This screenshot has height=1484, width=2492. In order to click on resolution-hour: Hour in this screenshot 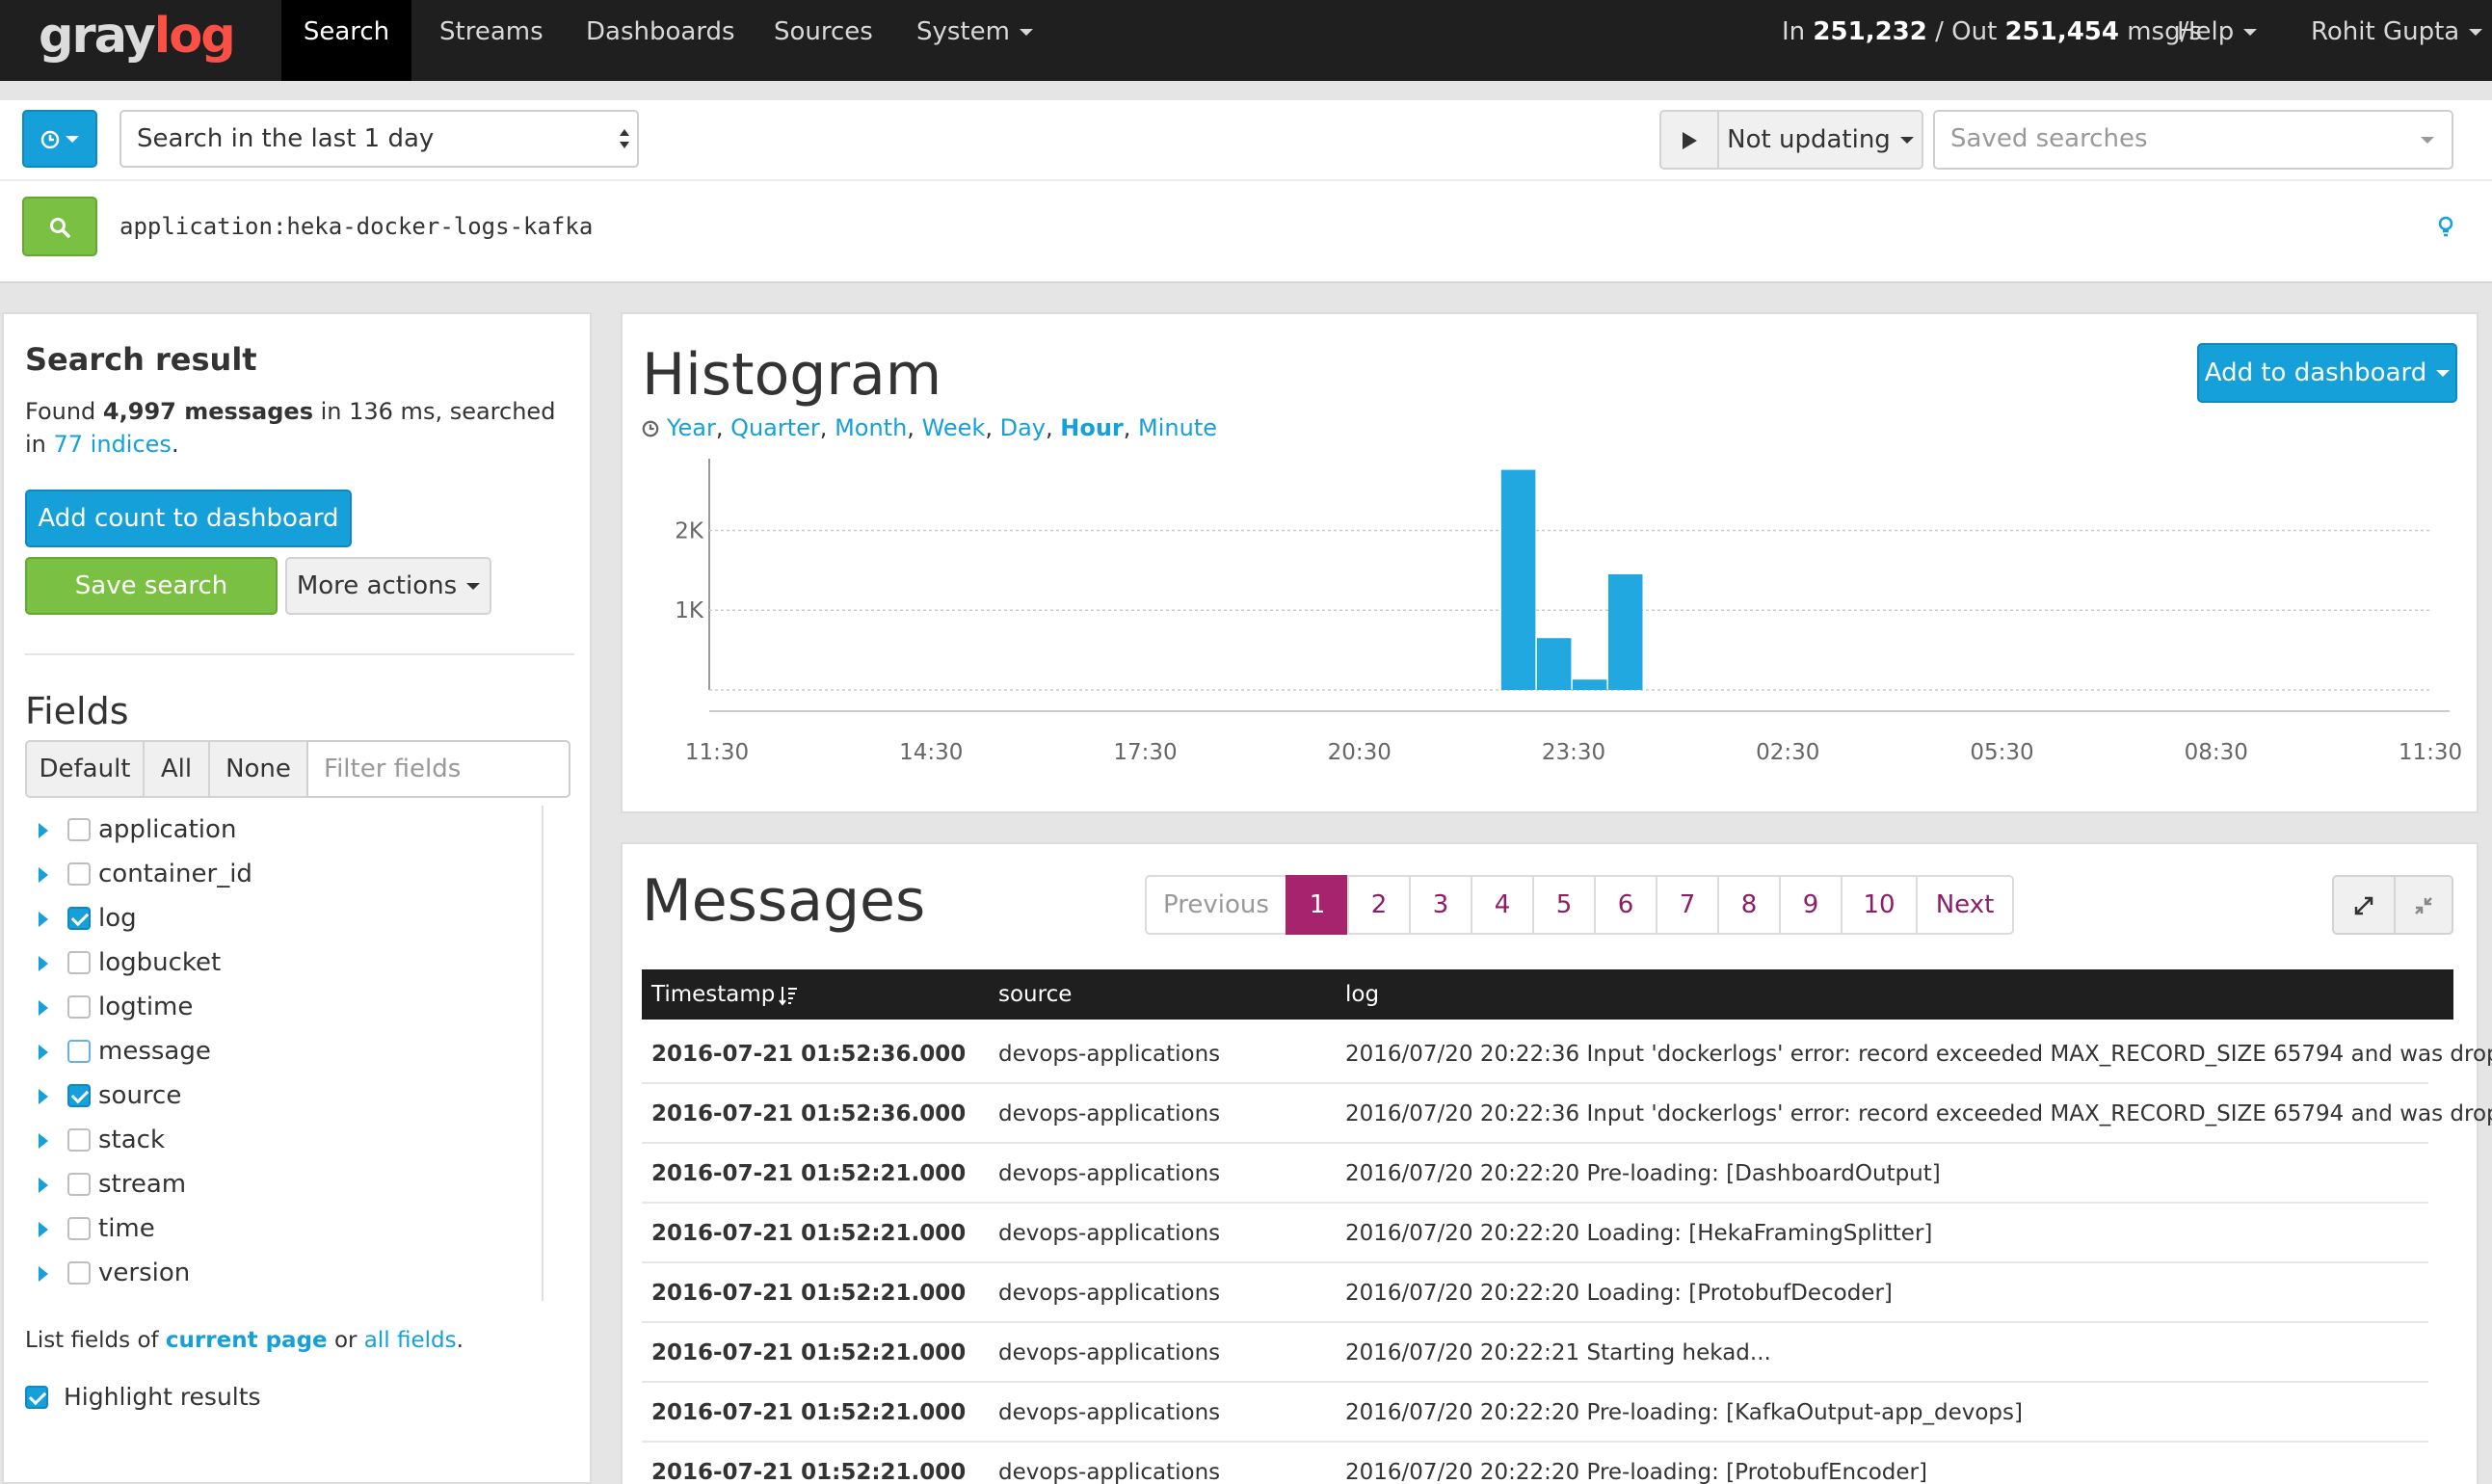, I will do `click(1092, 427)`.